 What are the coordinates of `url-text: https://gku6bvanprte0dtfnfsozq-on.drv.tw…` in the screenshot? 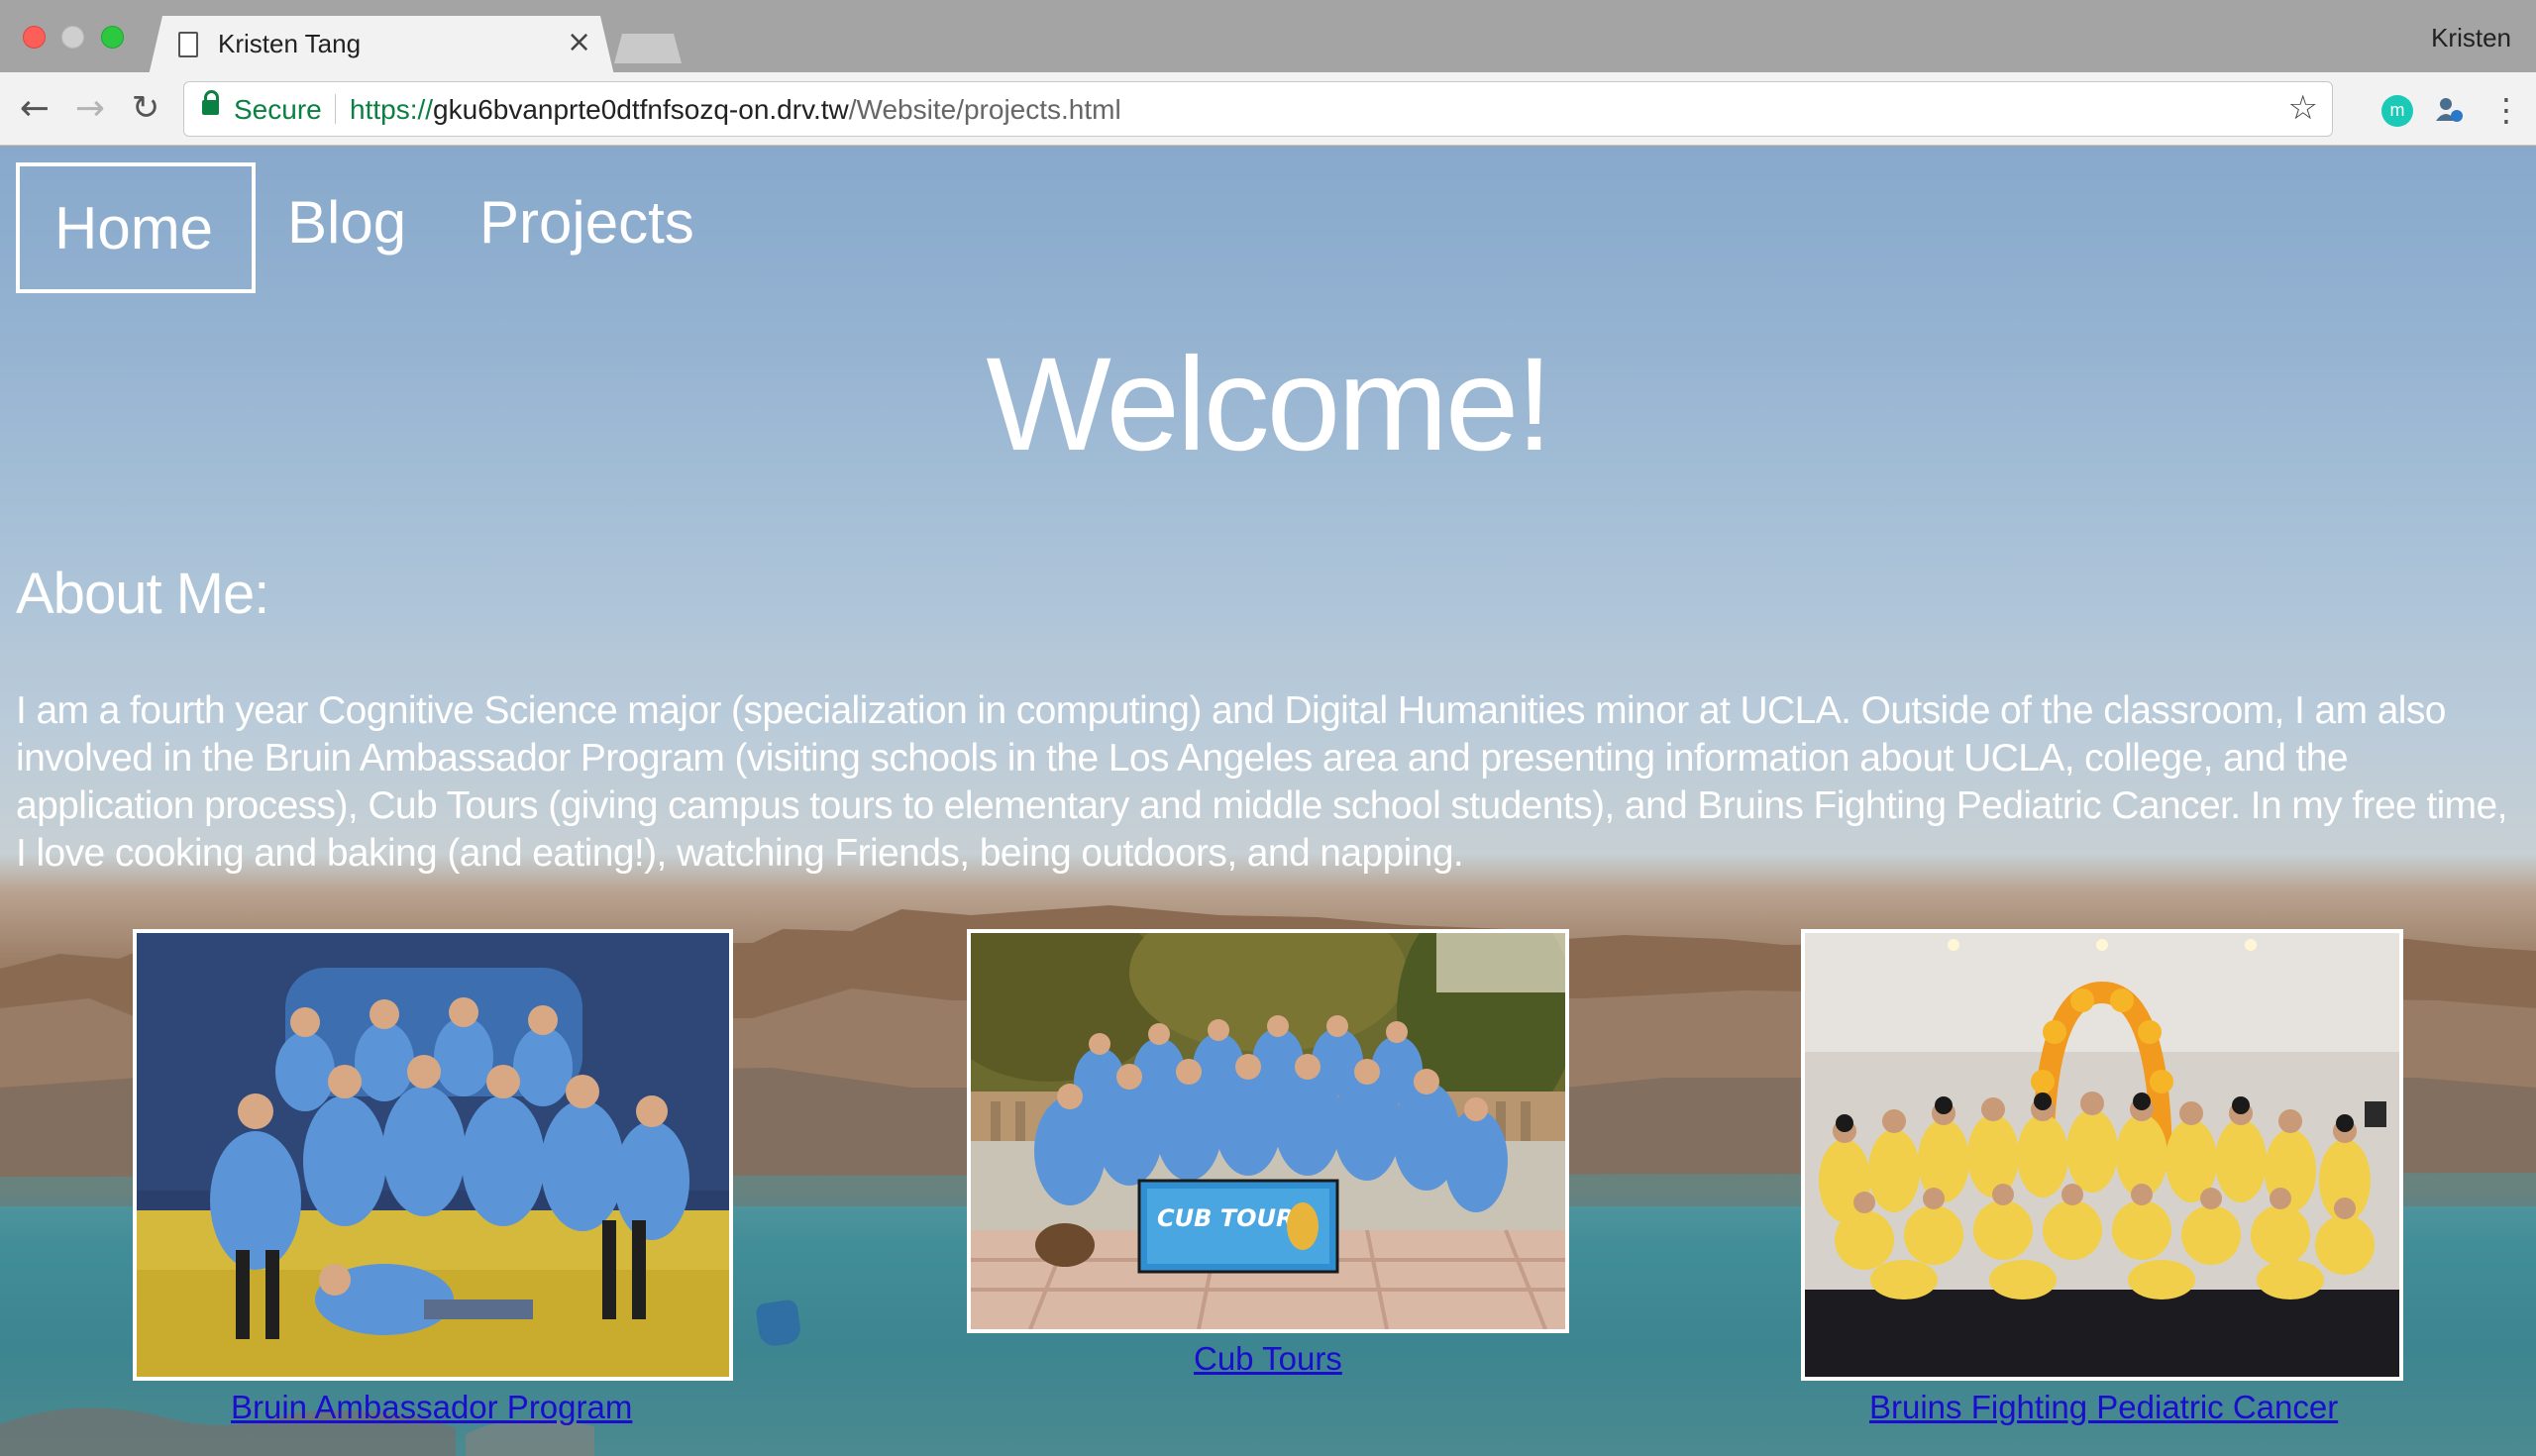 It's located at (735, 110).